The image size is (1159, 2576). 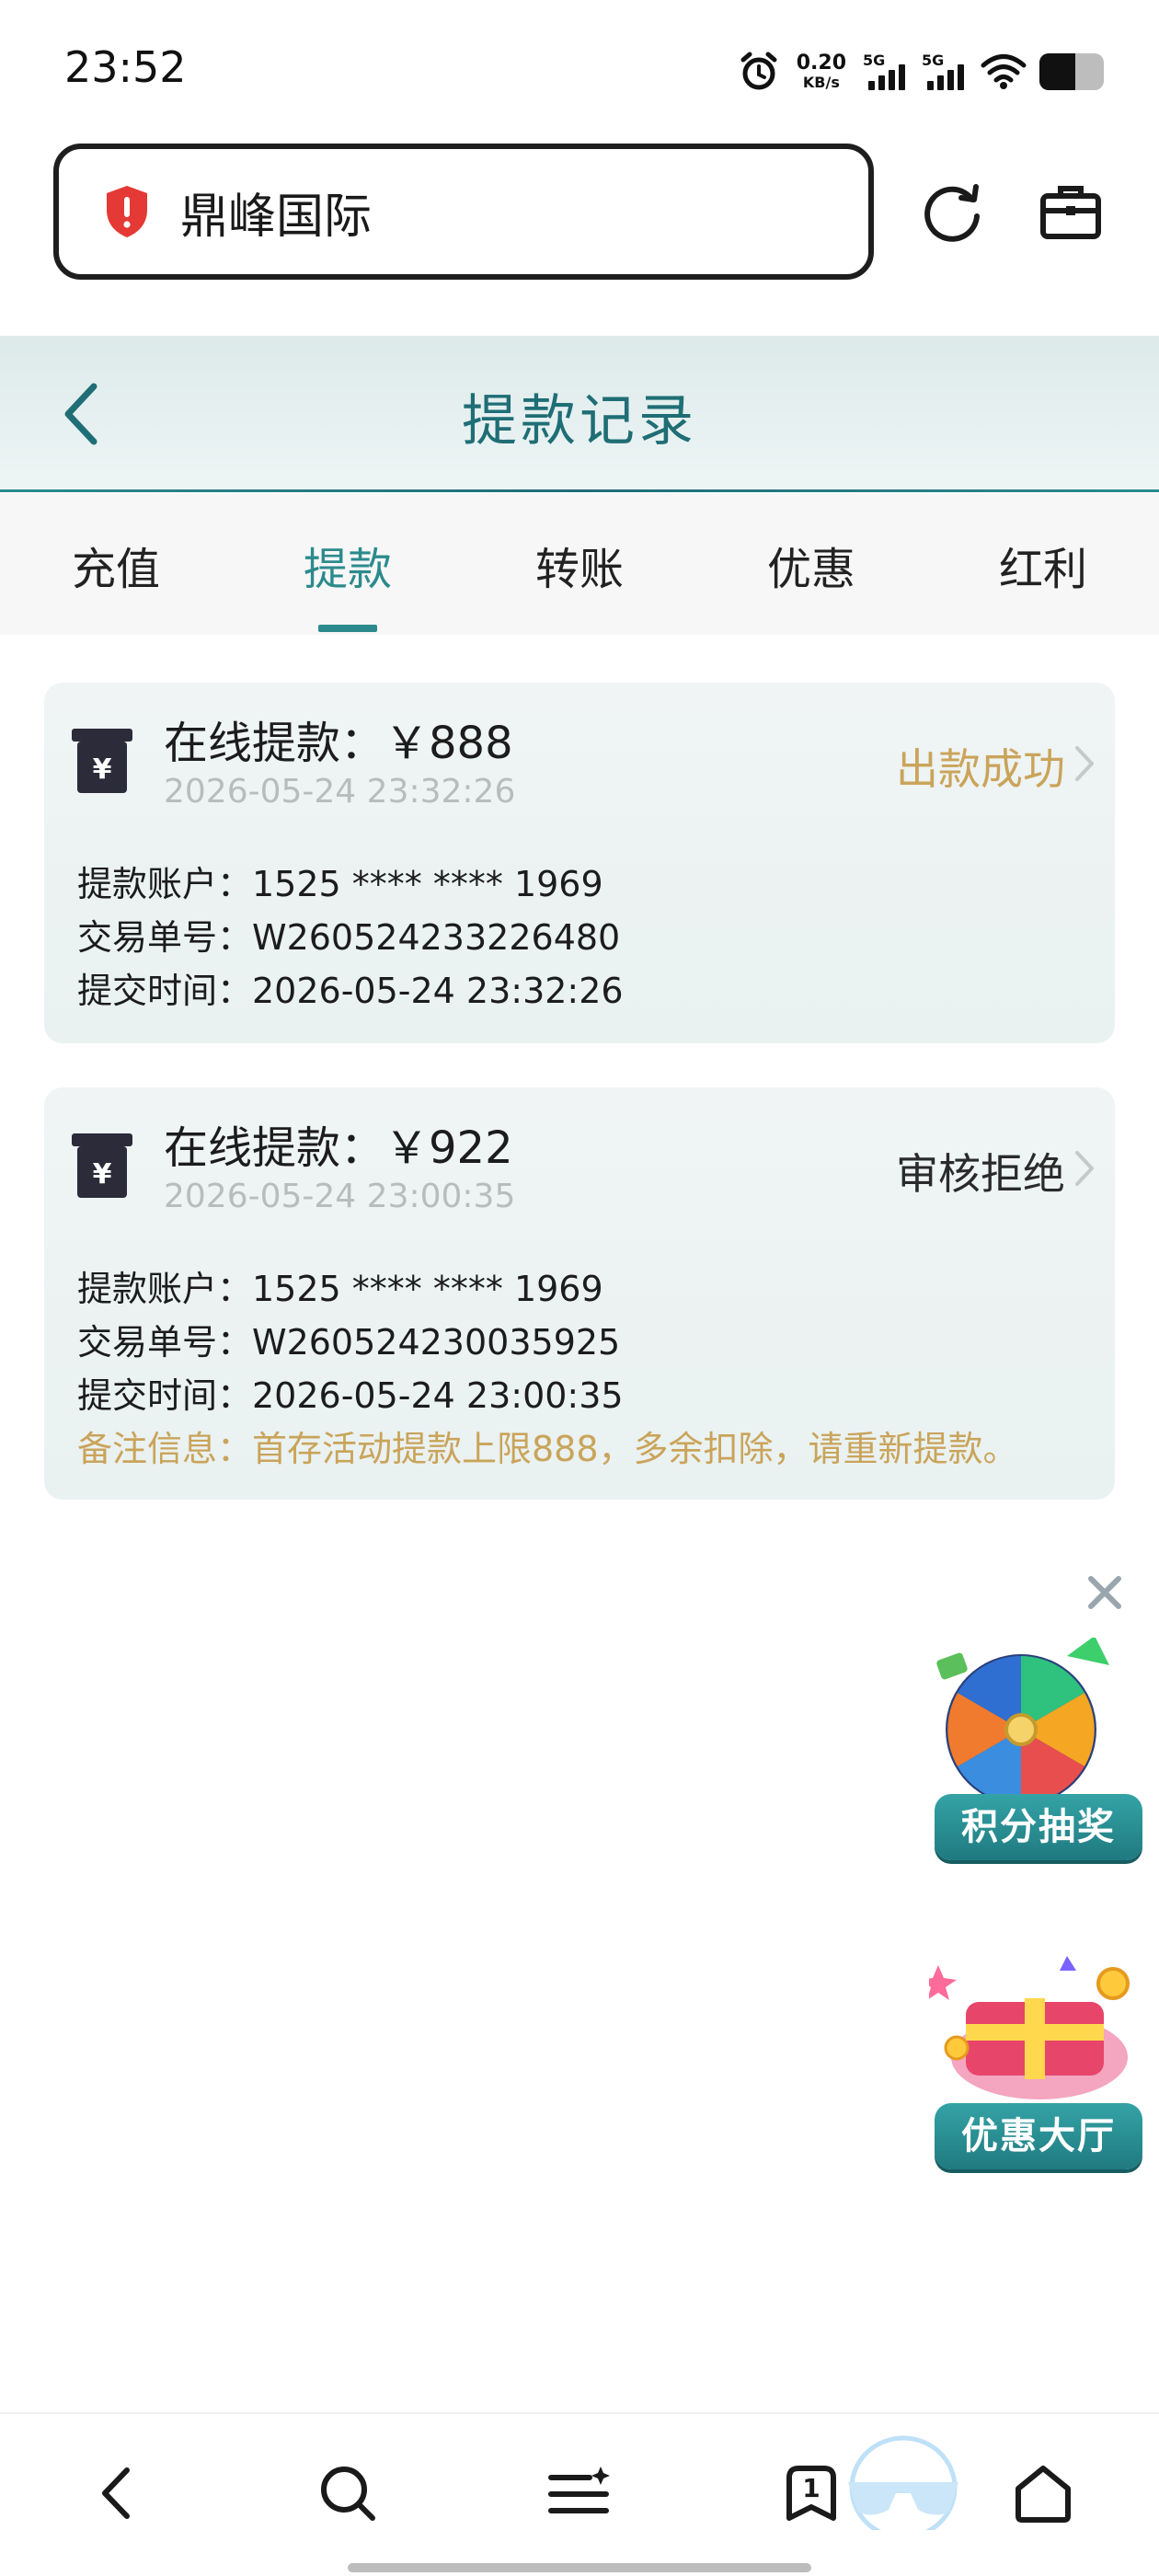 I want to click on sunglasses-icon, so click(x=903, y=2482).